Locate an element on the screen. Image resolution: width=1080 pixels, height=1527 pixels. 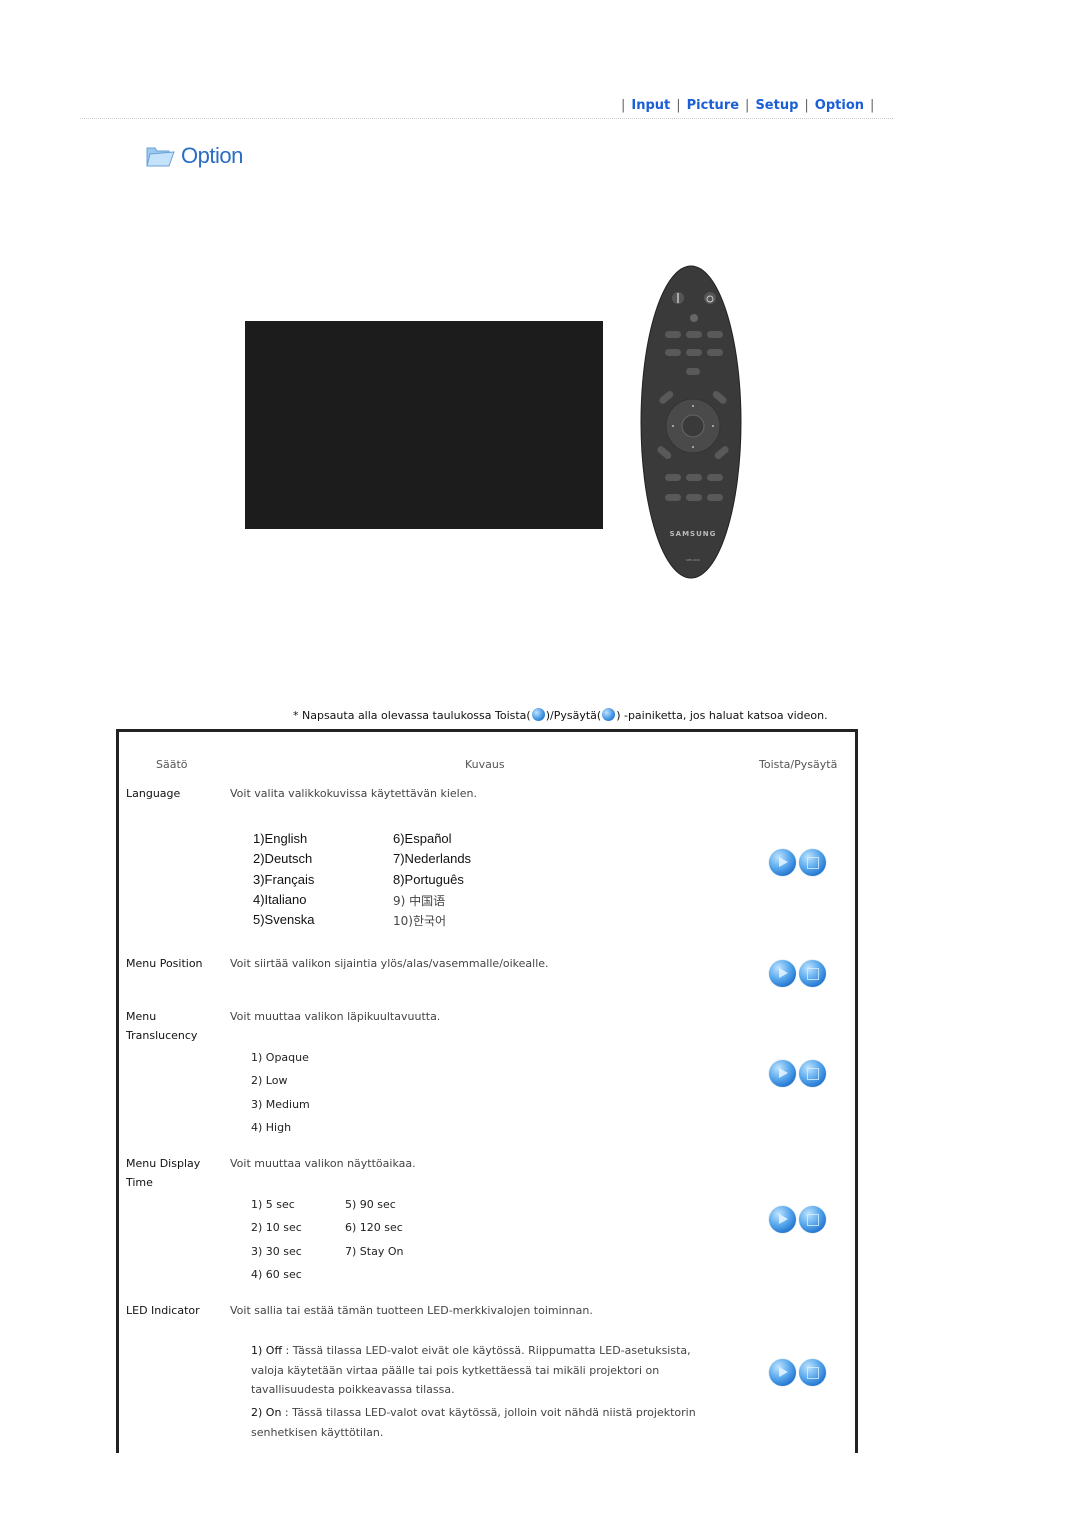
nav-link-input: Input is located at coordinates (650, 105).